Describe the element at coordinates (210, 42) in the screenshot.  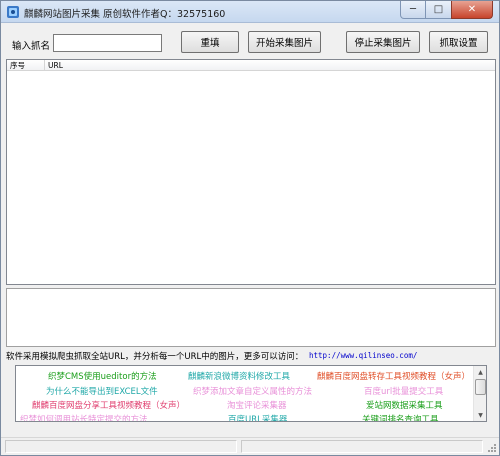
I see `reset-button: 重填` at that location.